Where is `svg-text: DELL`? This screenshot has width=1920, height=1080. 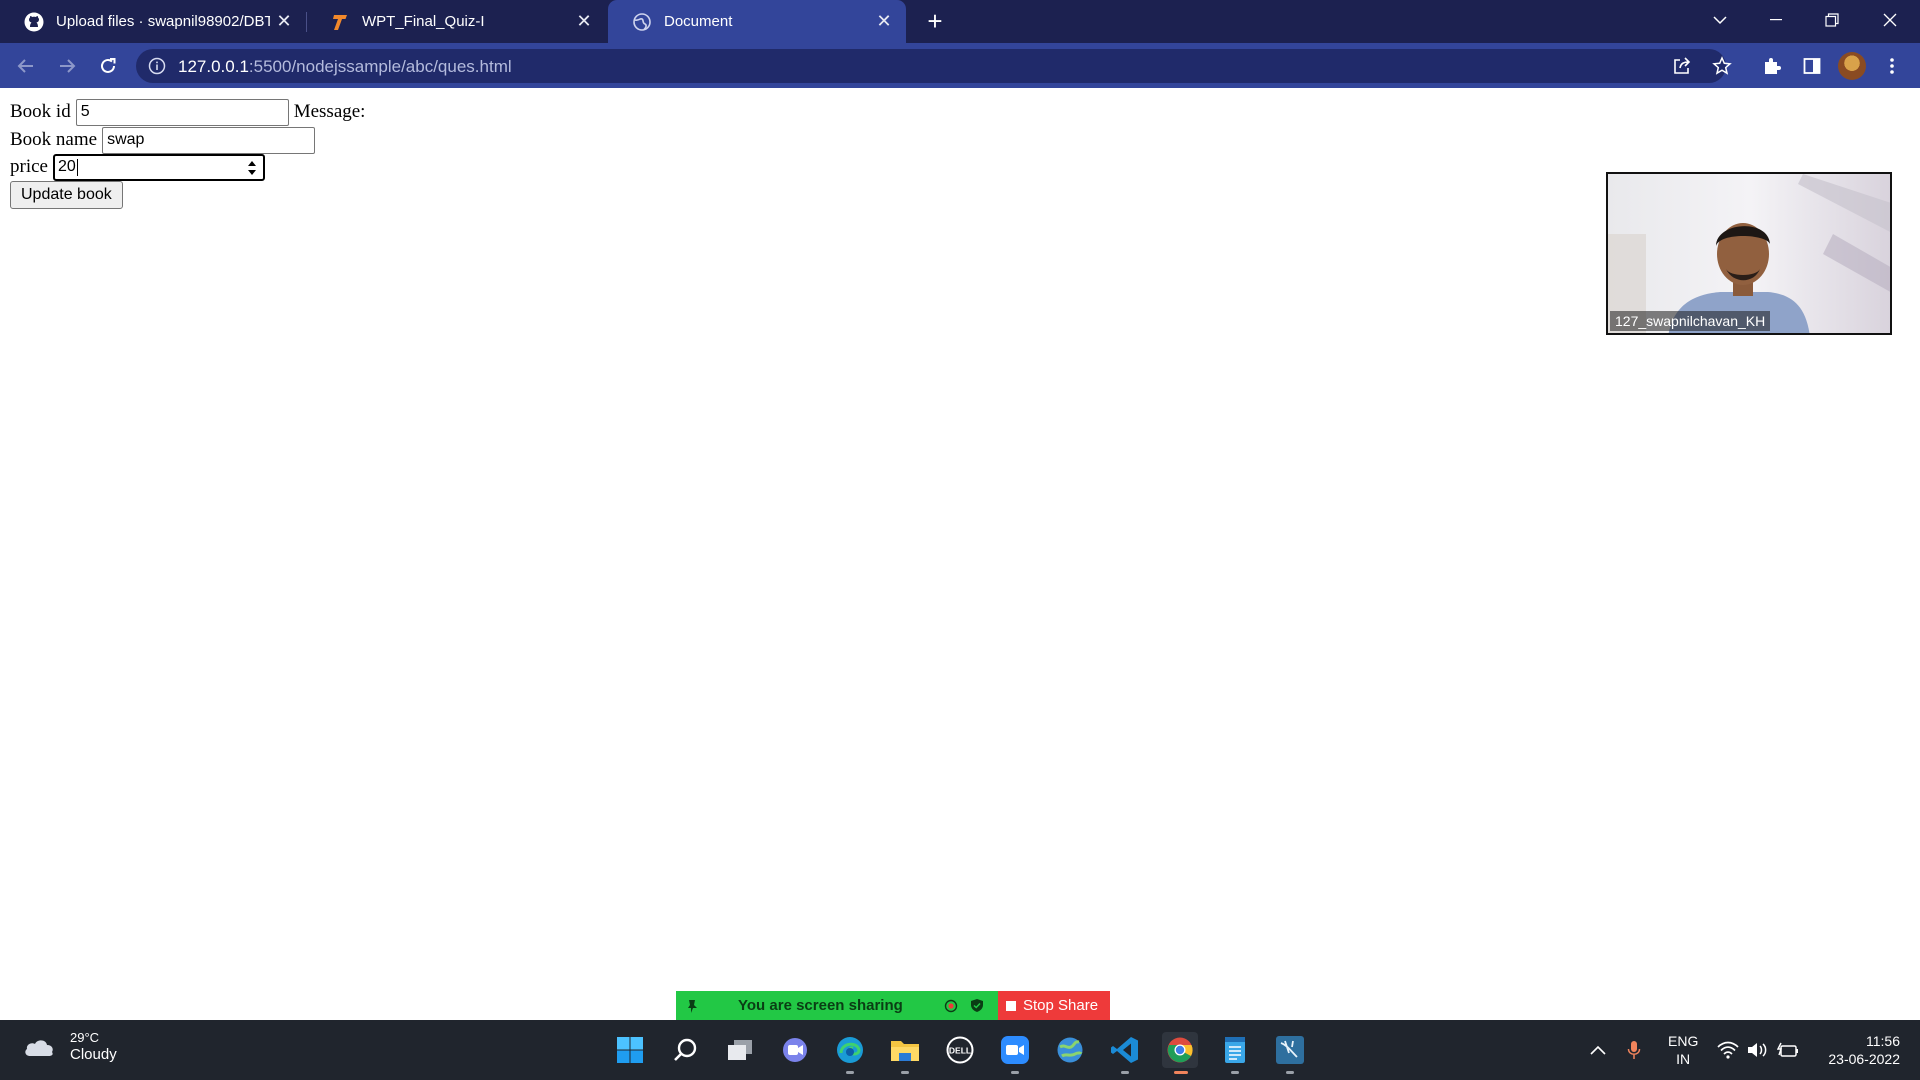
svg-text: DELL is located at coordinates (960, 1051).